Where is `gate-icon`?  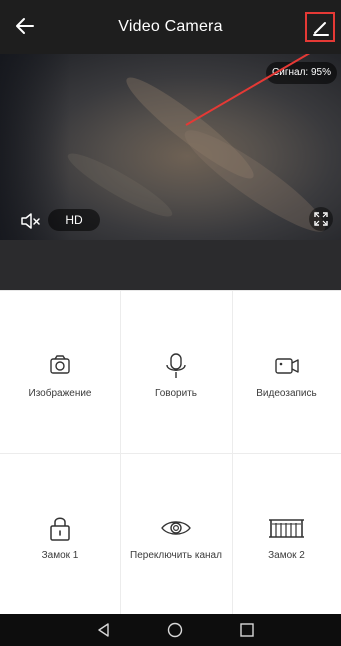
gate-icon is located at coordinates (286, 528).